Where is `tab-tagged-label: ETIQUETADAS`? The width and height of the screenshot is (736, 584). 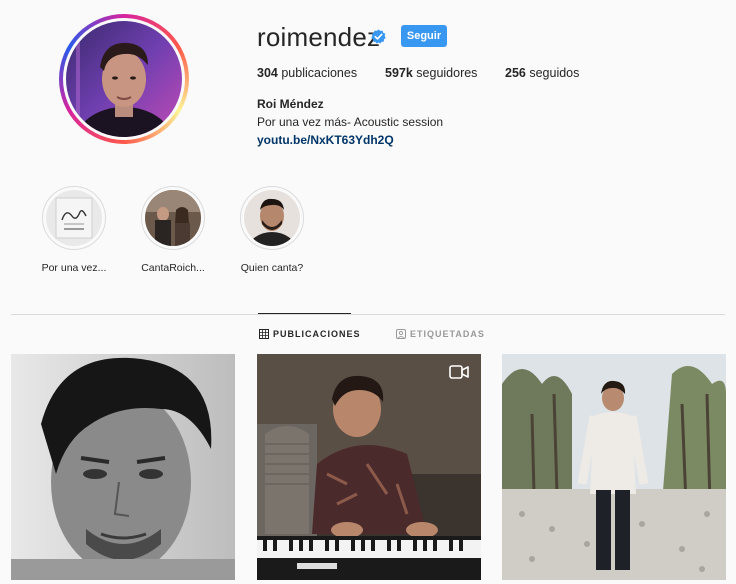 tab-tagged-label: ETIQUETADAS is located at coordinates (447, 334).